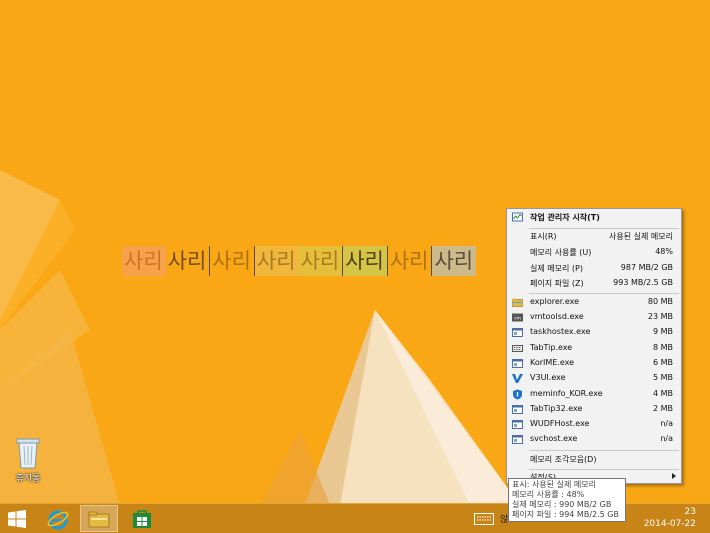  Describe the element at coordinates (594, 363) in the screenshot. I see `process-row: KorIME.exe 6 MB` at that location.